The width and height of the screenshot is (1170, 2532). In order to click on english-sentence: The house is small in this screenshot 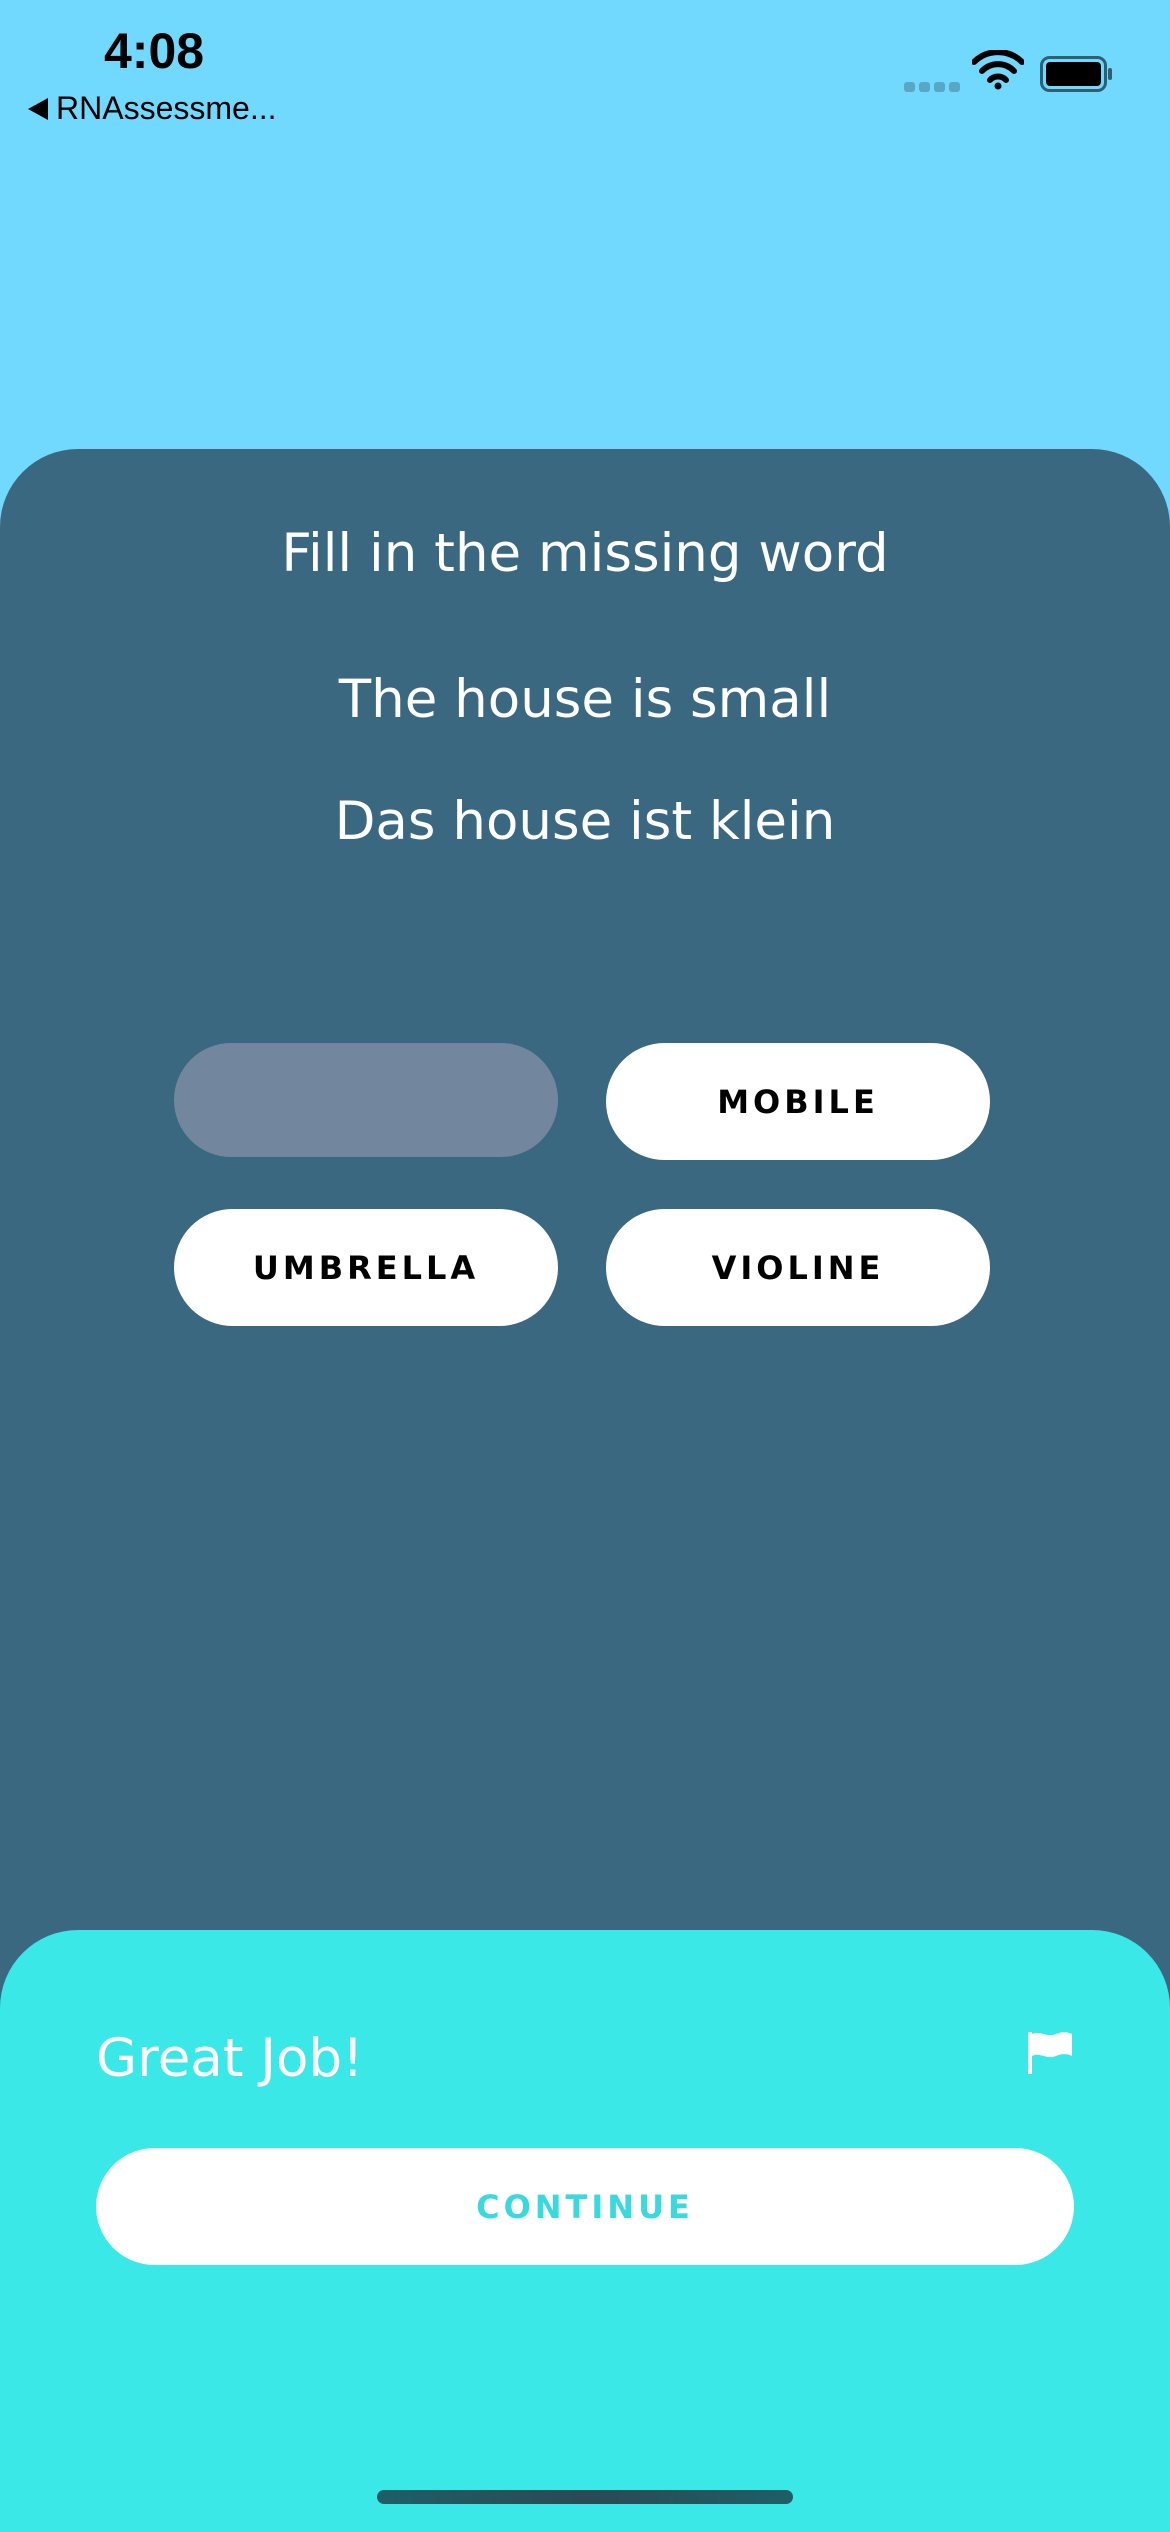, I will do `click(585, 699)`.